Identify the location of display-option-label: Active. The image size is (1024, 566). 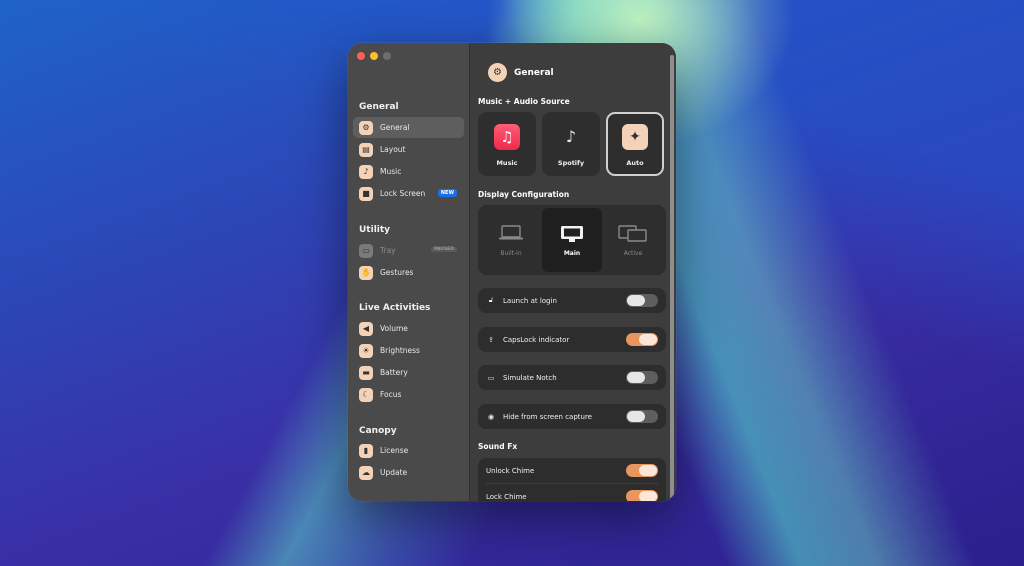
(633, 253).